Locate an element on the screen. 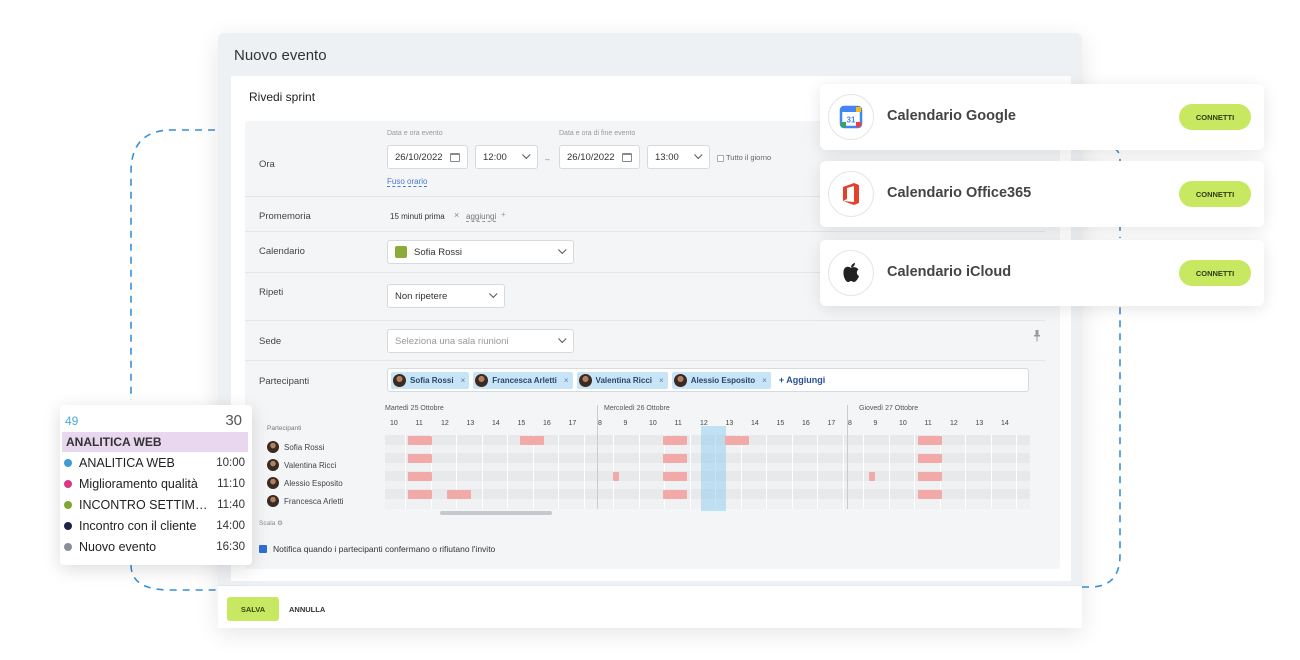 The height and width of the screenshot is (660, 1300). all-day-label: Tutto il giorno is located at coordinates (749, 157).